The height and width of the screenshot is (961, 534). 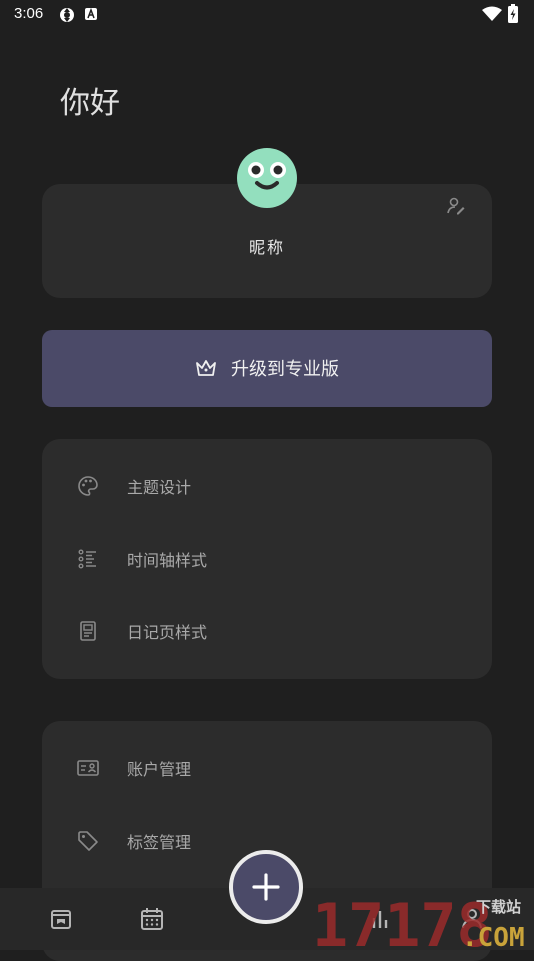 What do you see at coordinates (267, 768) in the screenshot?
I see `menu-item-account-management: 账户管理` at bounding box center [267, 768].